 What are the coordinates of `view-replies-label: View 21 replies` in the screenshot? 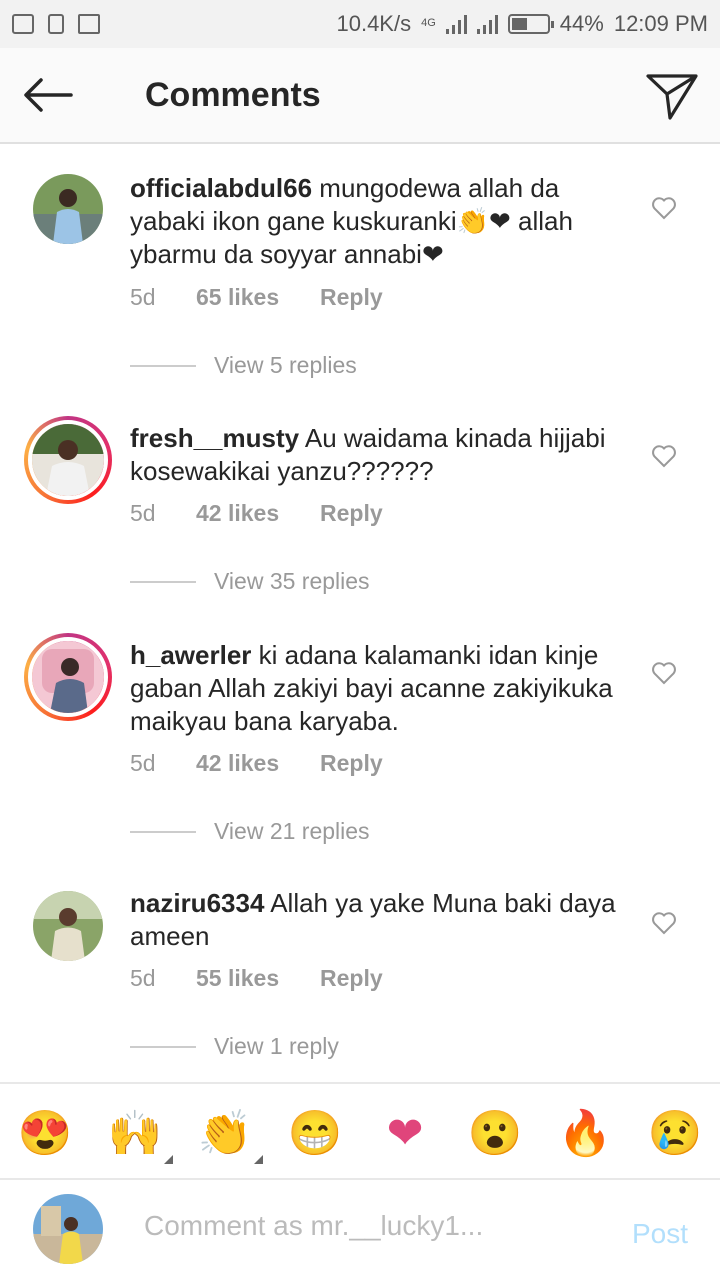 It's located at (292, 831).